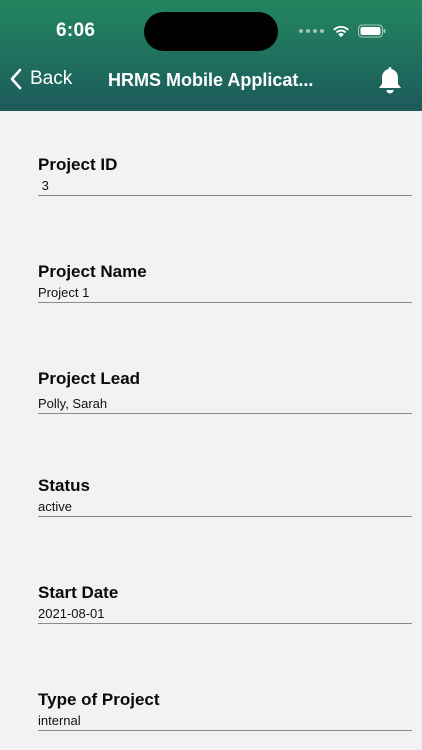  What do you see at coordinates (311, 31) in the screenshot?
I see `cellular-signal-icon` at bounding box center [311, 31].